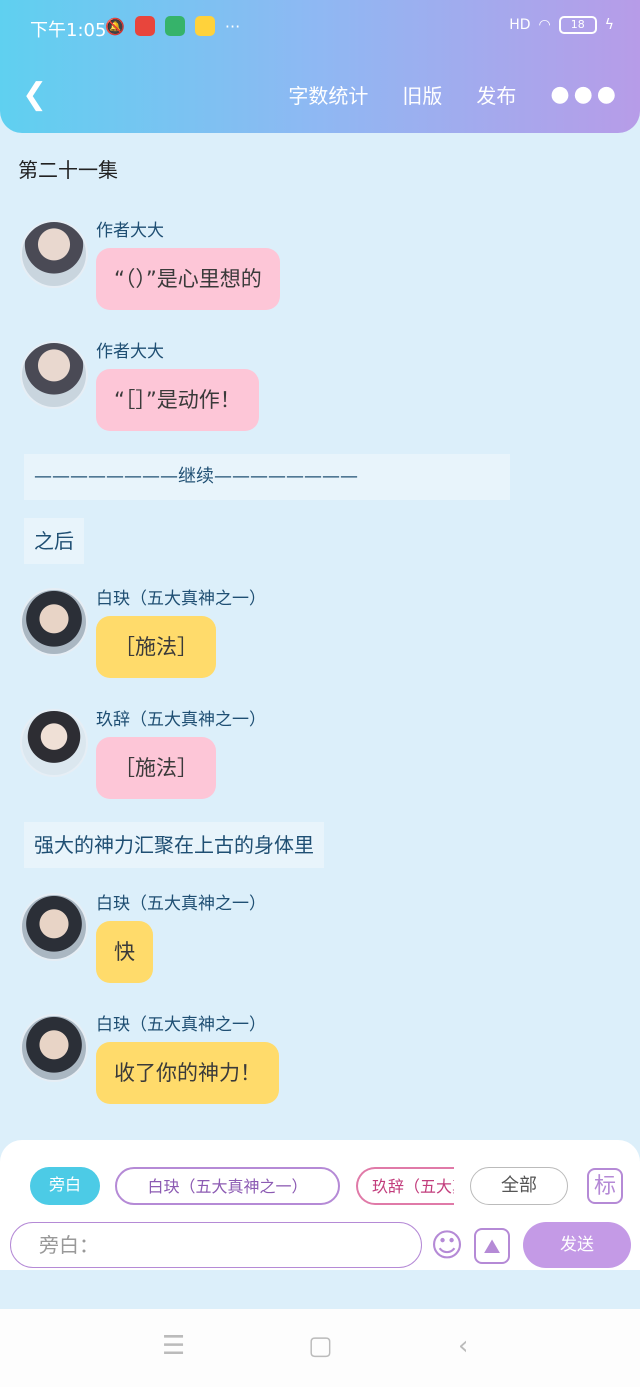  I want to click on status-right-icons: HD ◠ 18 ϟ, so click(561, 25).